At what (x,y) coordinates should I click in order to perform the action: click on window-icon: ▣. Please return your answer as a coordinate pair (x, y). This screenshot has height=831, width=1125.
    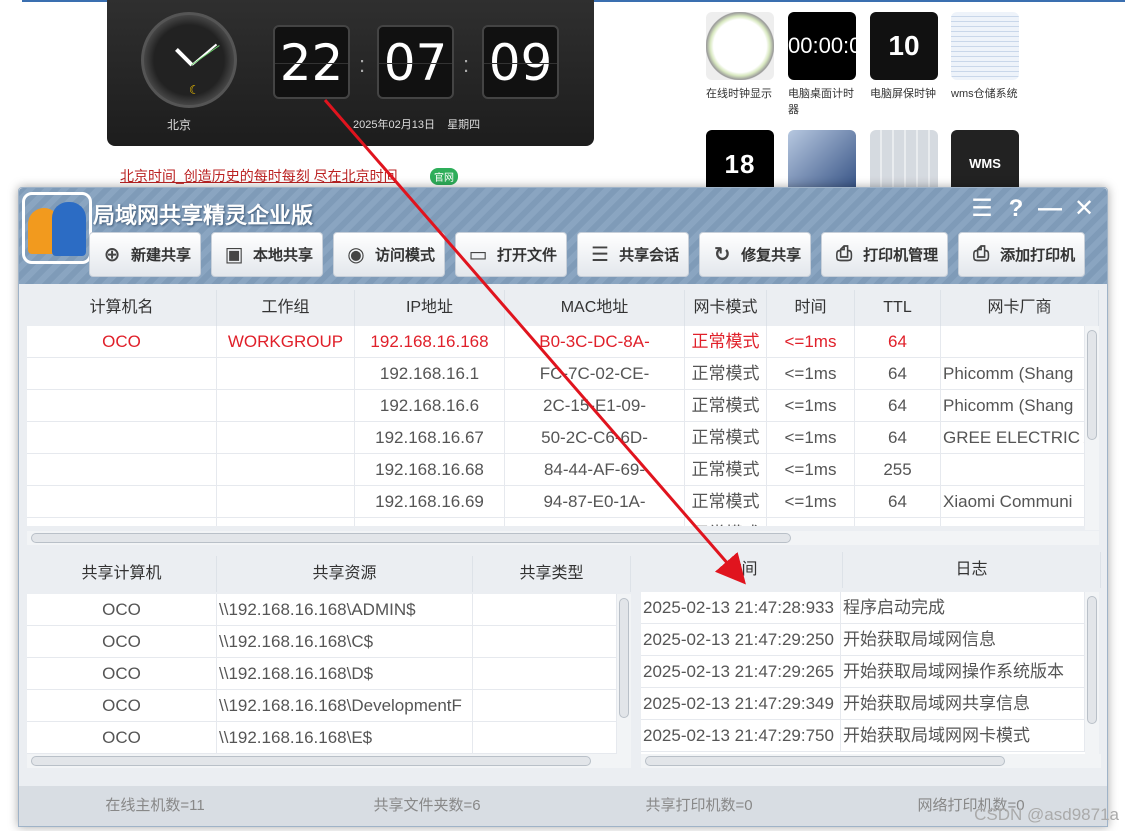
    Looking at the image, I should click on (234, 255).